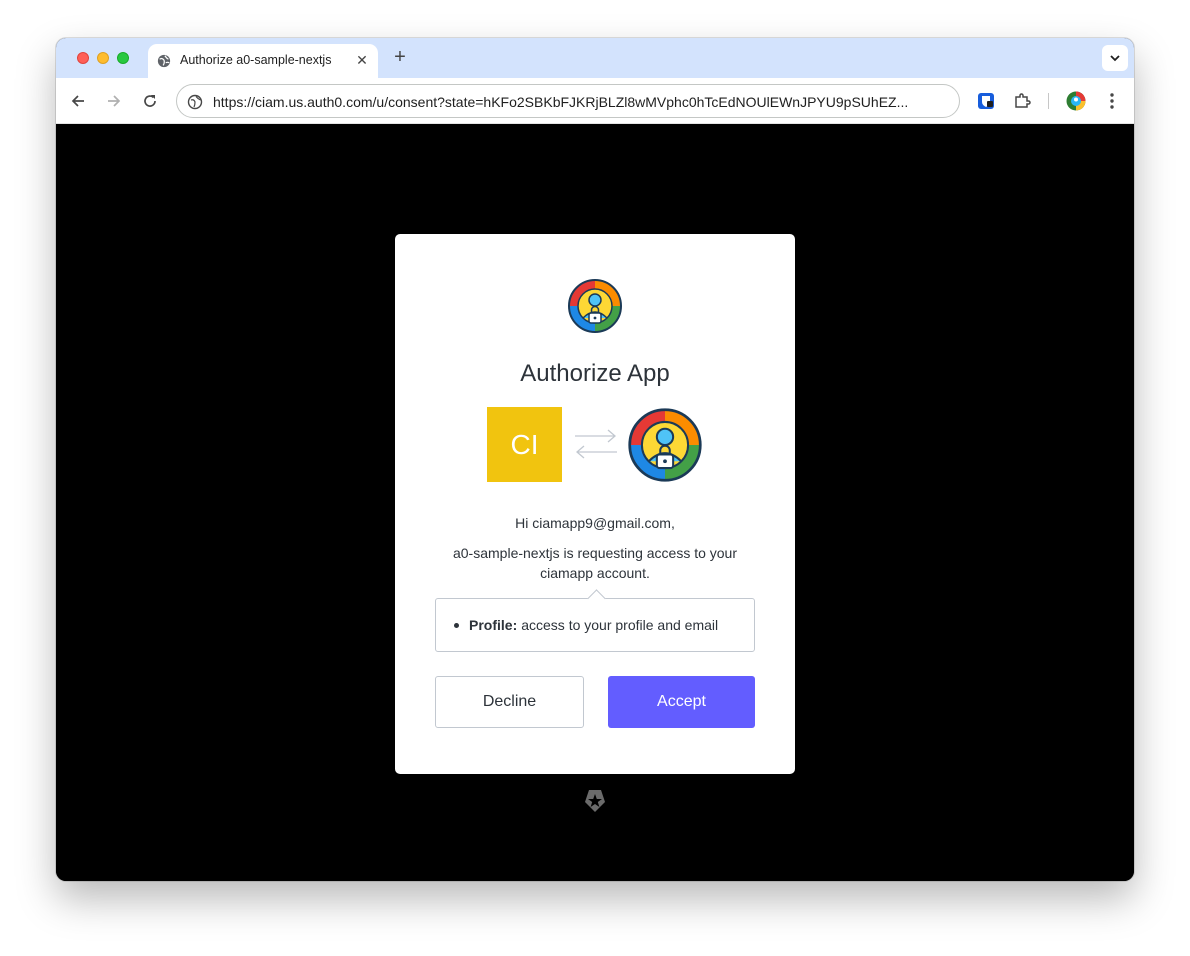  Describe the element at coordinates (509, 702) in the screenshot. I see `decline-button: Decline` at that location.